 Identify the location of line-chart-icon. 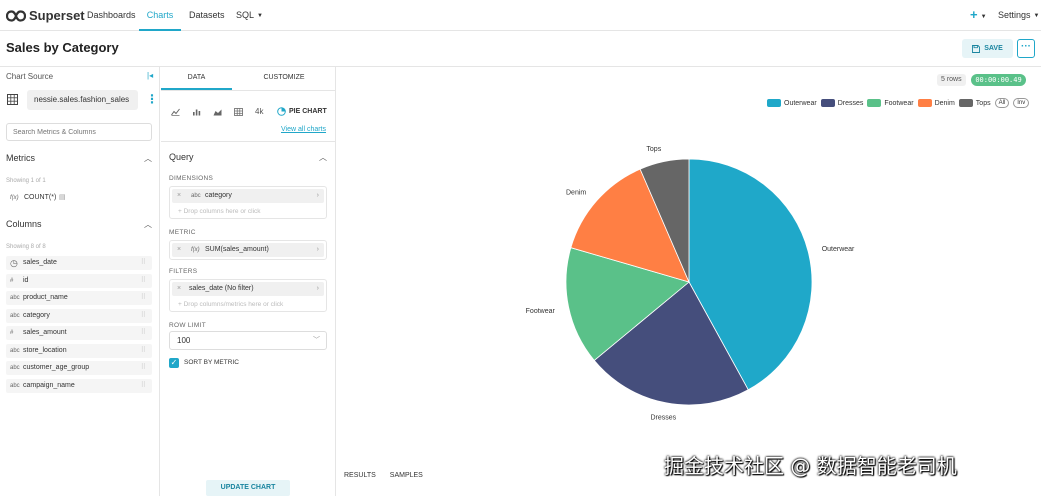
(175, 112).